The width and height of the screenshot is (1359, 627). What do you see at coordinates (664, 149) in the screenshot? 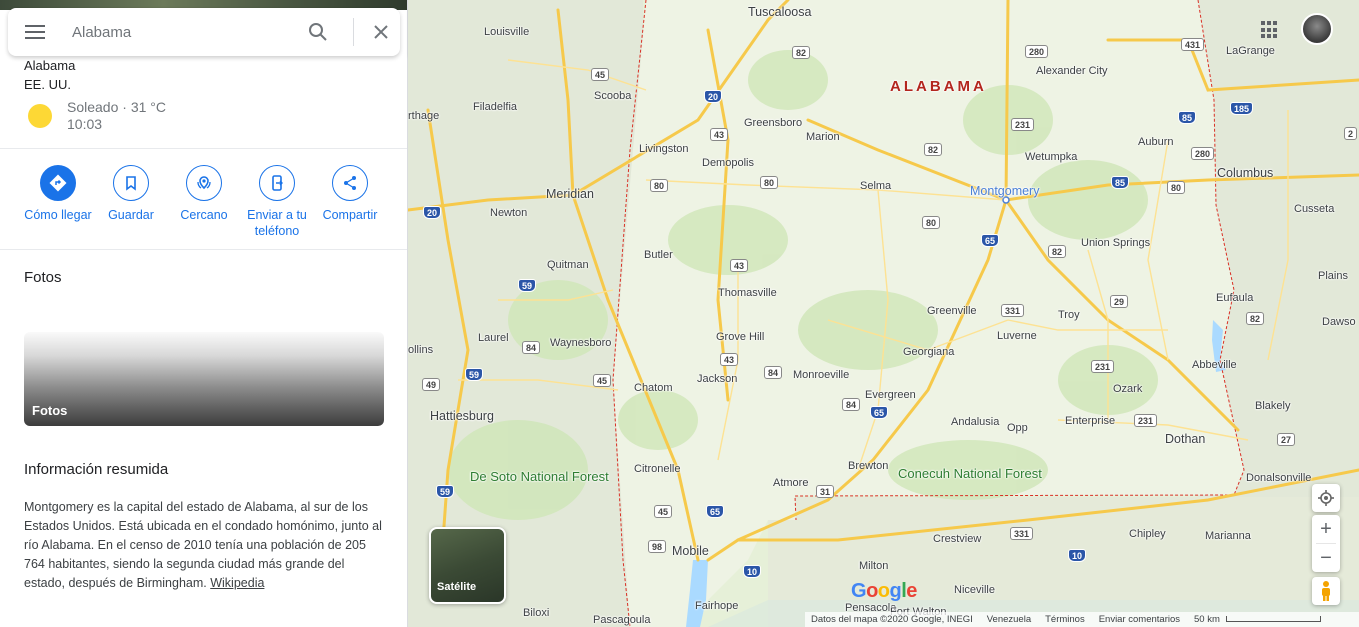
I see `city-label: Livingston` at bounding box center [664, 149].